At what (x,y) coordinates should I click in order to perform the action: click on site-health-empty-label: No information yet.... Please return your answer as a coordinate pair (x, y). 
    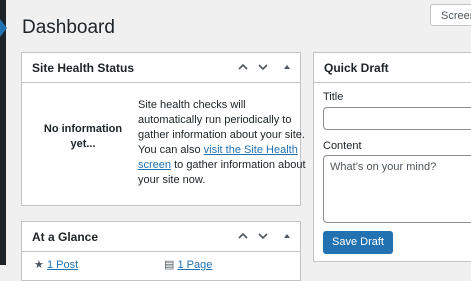
    Looking at the image, I should click on (83, 136).